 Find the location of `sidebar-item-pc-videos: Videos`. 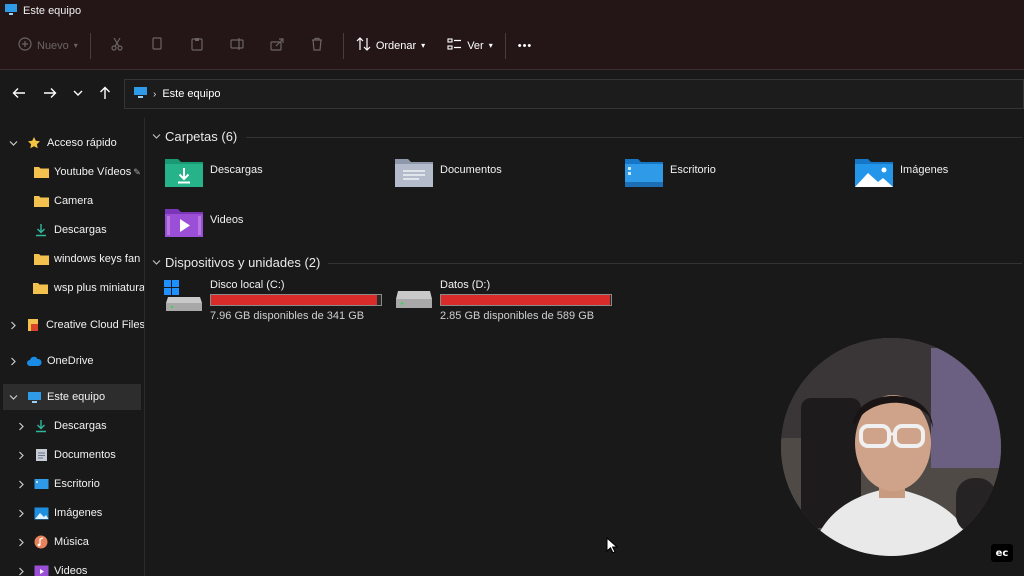

sidebar-item-pc-videos: Videos is located at coordinates (72, 567).